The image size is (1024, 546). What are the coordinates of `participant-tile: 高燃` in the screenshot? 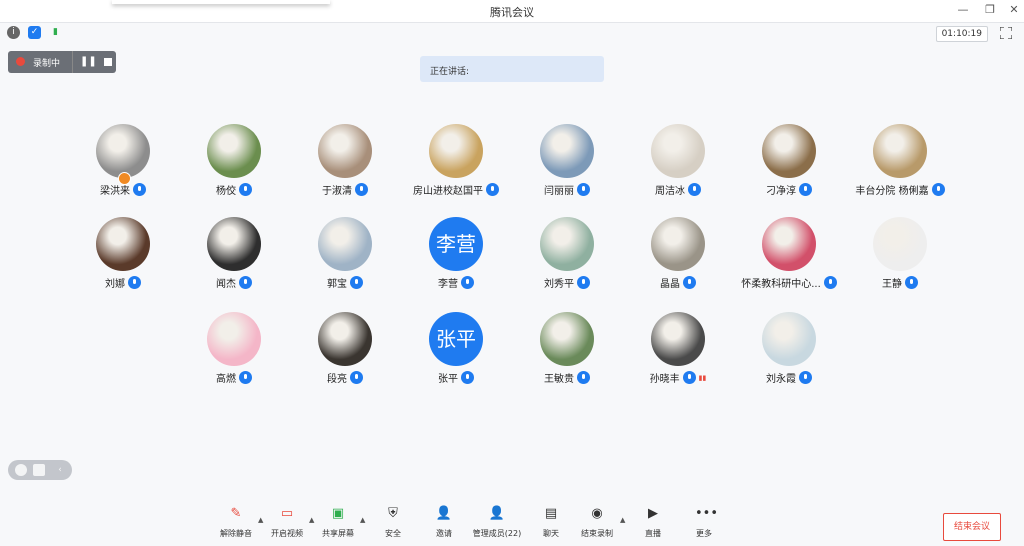 It's located at (234, 352).